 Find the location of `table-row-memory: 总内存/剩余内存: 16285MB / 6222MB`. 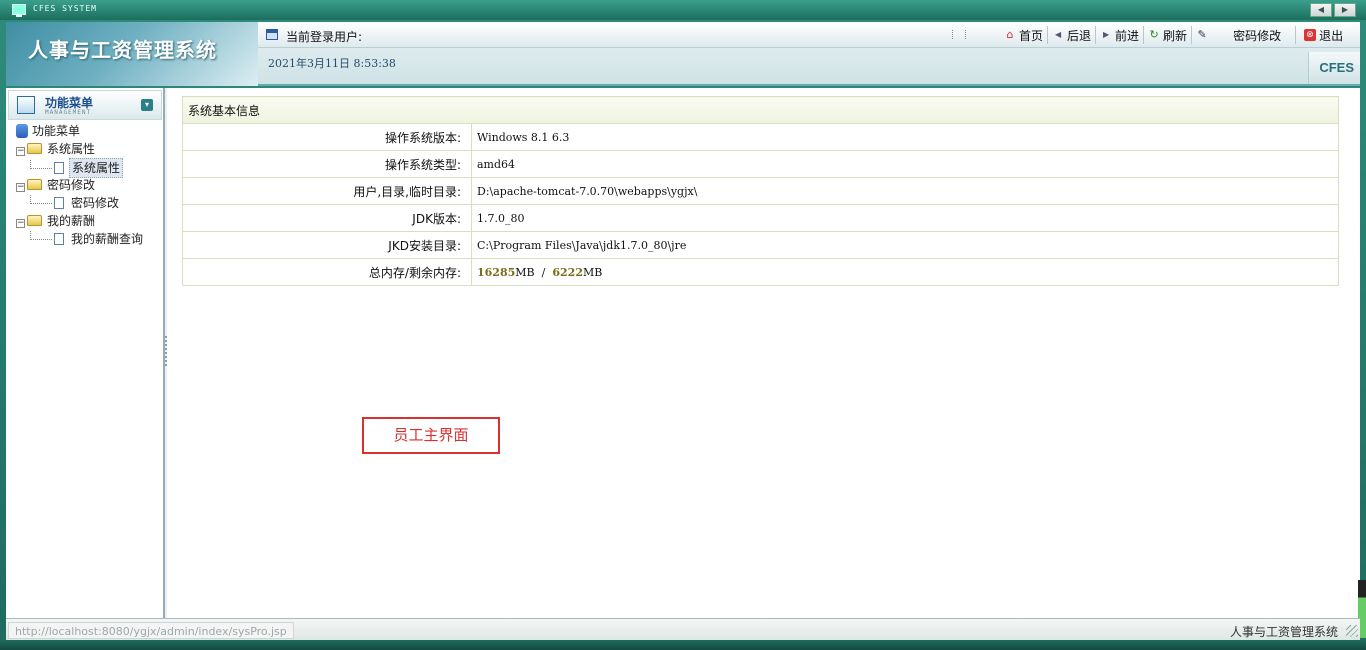

table-row-memory: 总内存/剩余内存: 16285MB / 6222MB is located at coordinates (760, 272).